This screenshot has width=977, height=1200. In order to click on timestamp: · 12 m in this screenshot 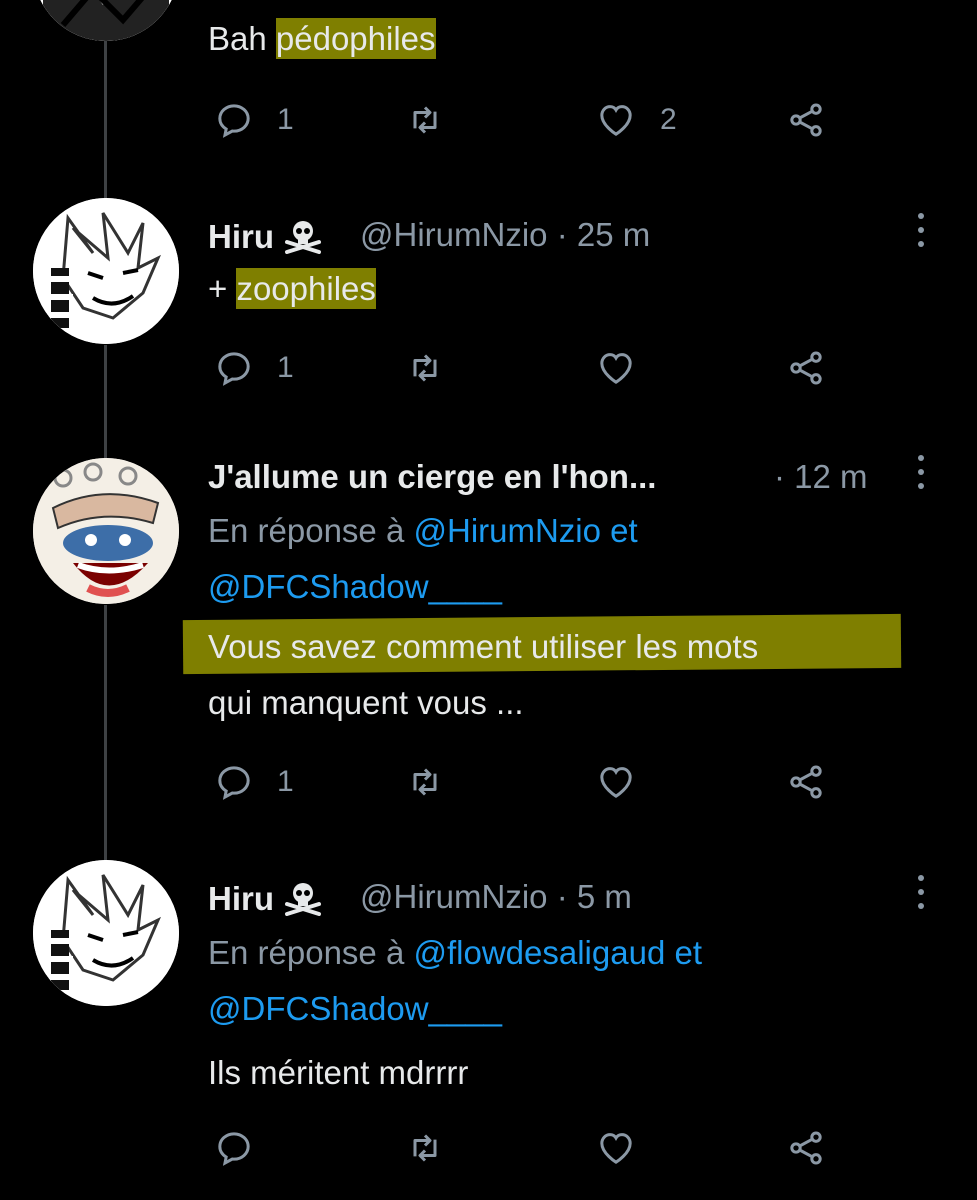, I will do `click(821, 477)`.